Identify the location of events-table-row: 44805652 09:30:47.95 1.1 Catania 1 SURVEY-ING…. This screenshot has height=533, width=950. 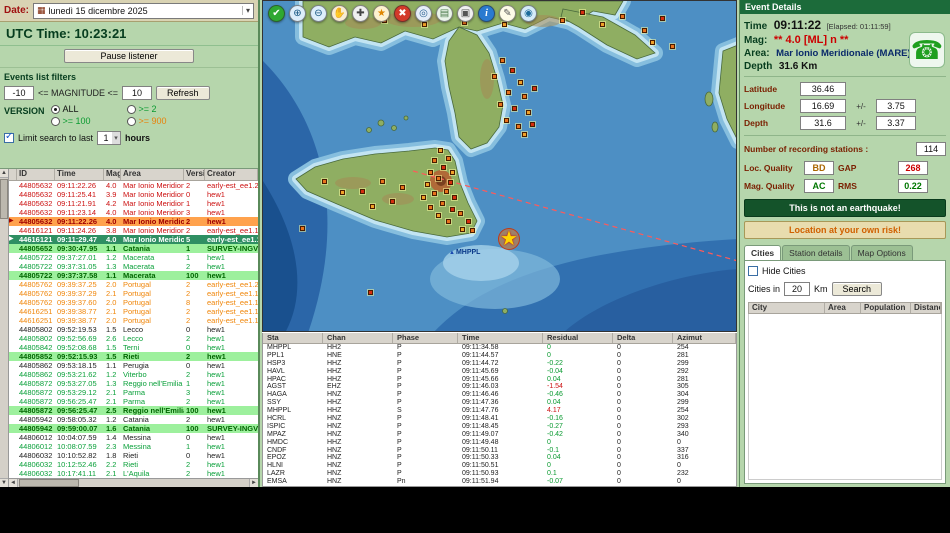
(133, 248).